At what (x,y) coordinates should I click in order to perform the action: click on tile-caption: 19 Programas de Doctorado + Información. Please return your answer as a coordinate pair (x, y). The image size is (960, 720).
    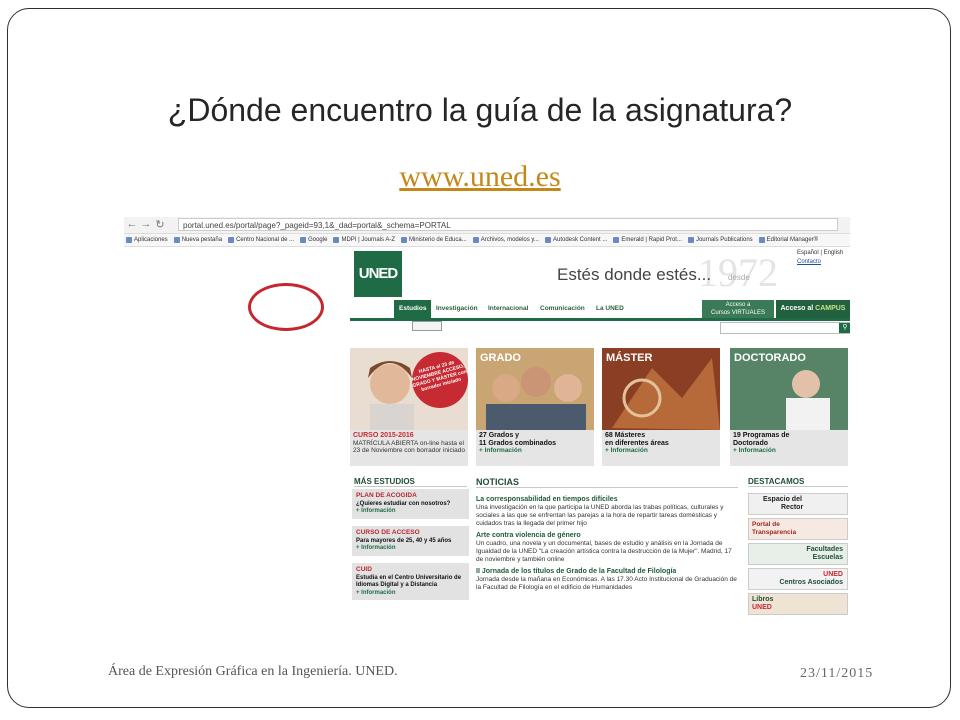
    Looking at the image, I should click on (789, 448).